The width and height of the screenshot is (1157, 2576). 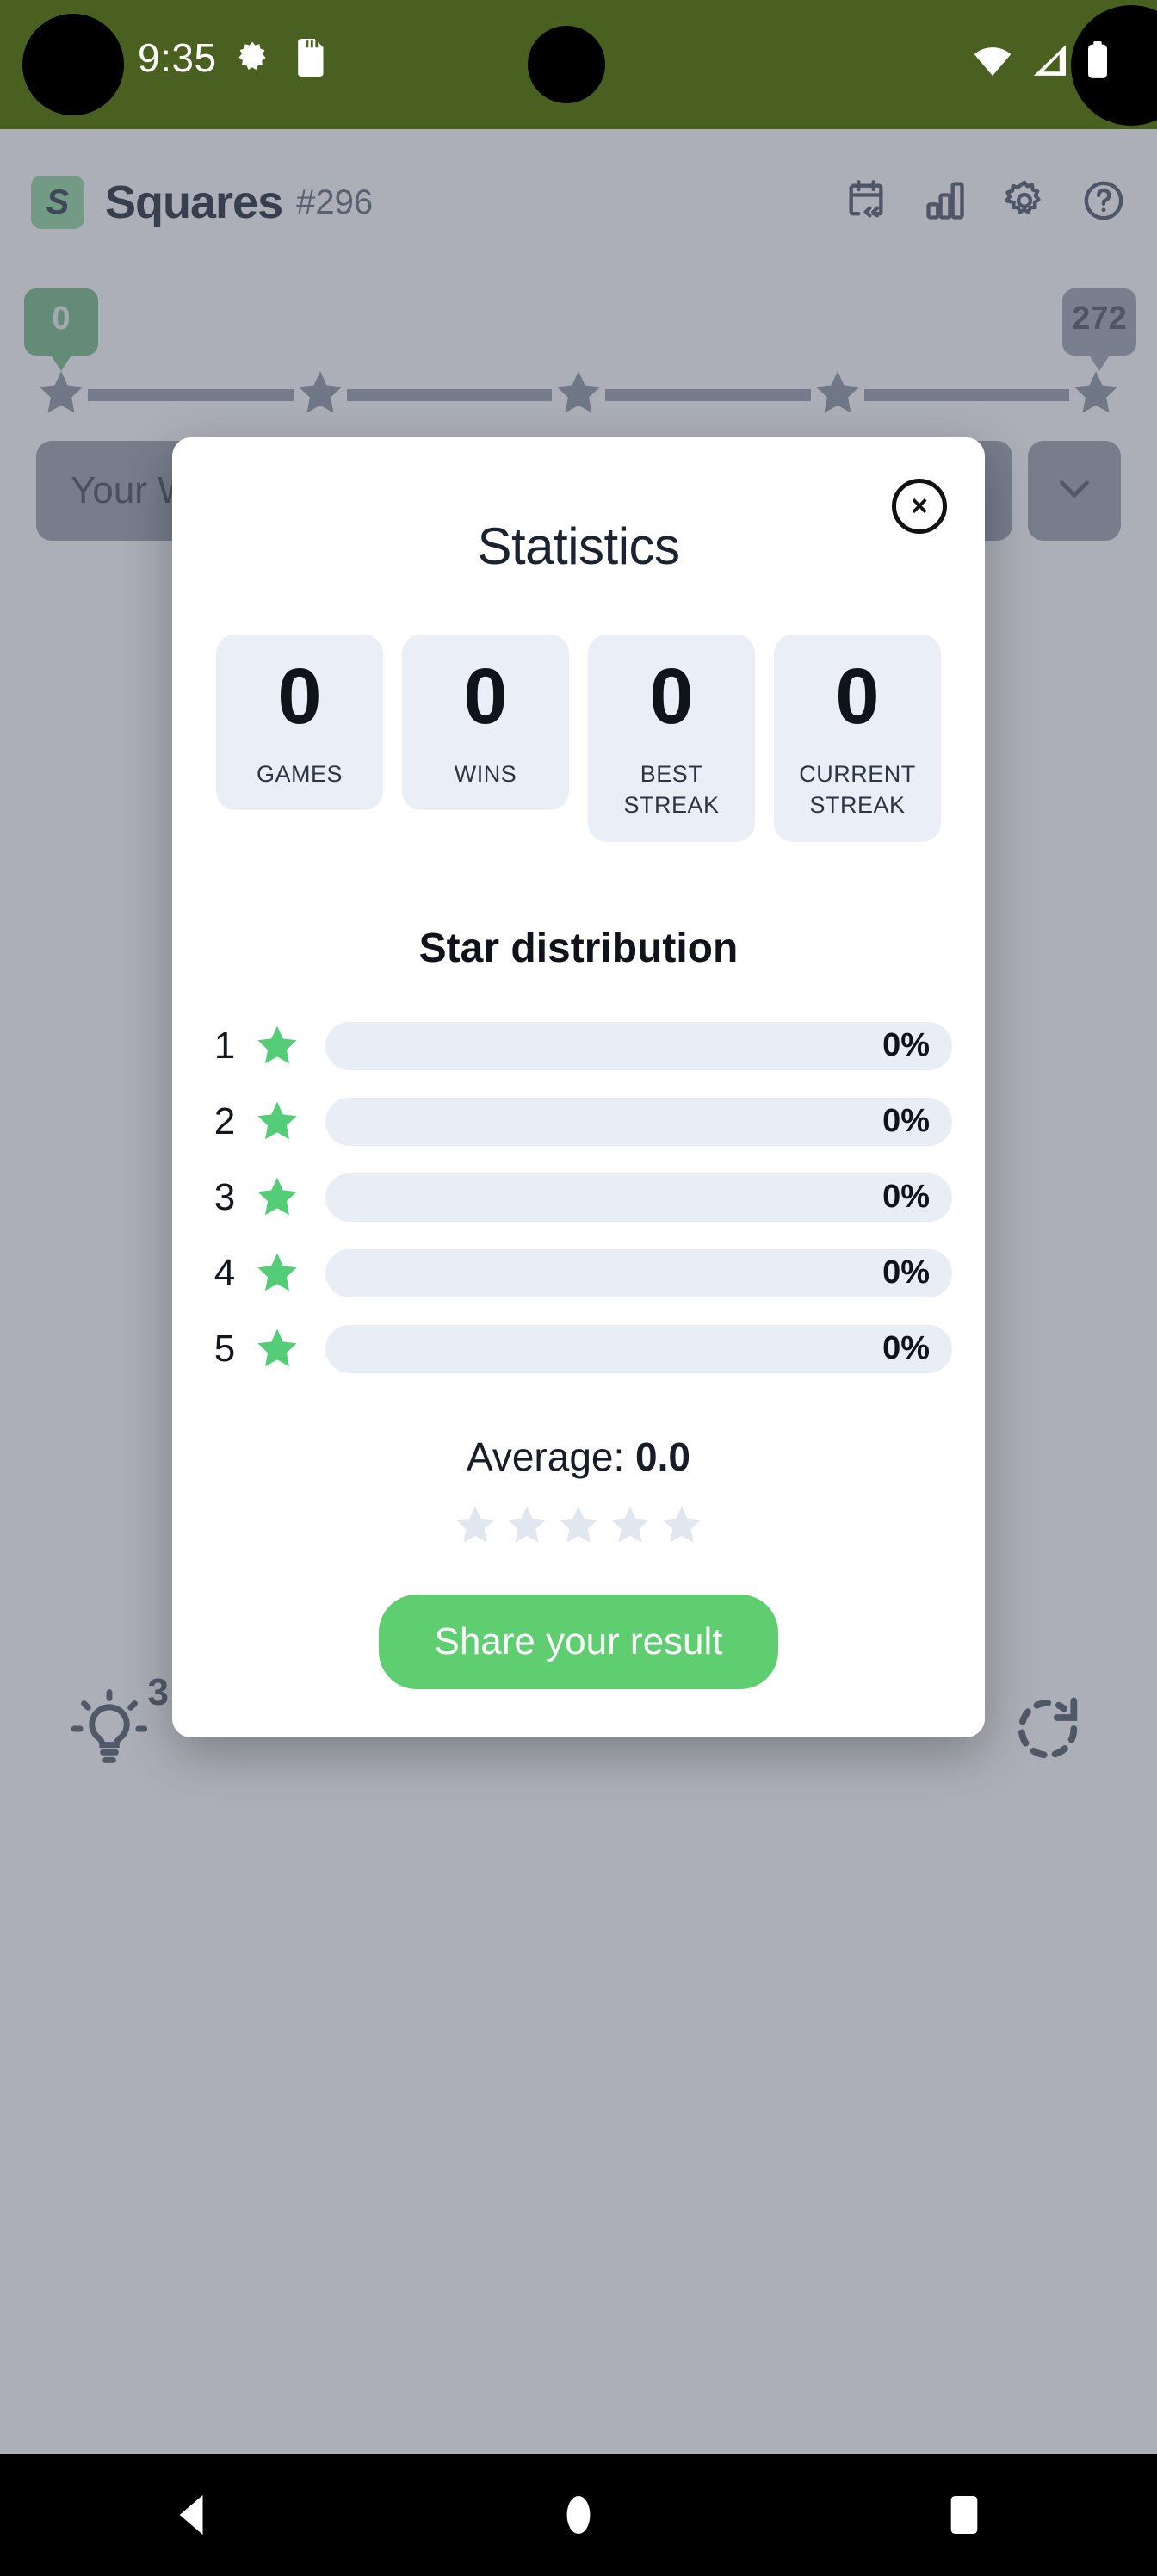 What do you see at coordinates (309, 60) in the screenshot?
I see `sd-card-icon` at bounding box center [309, 60].